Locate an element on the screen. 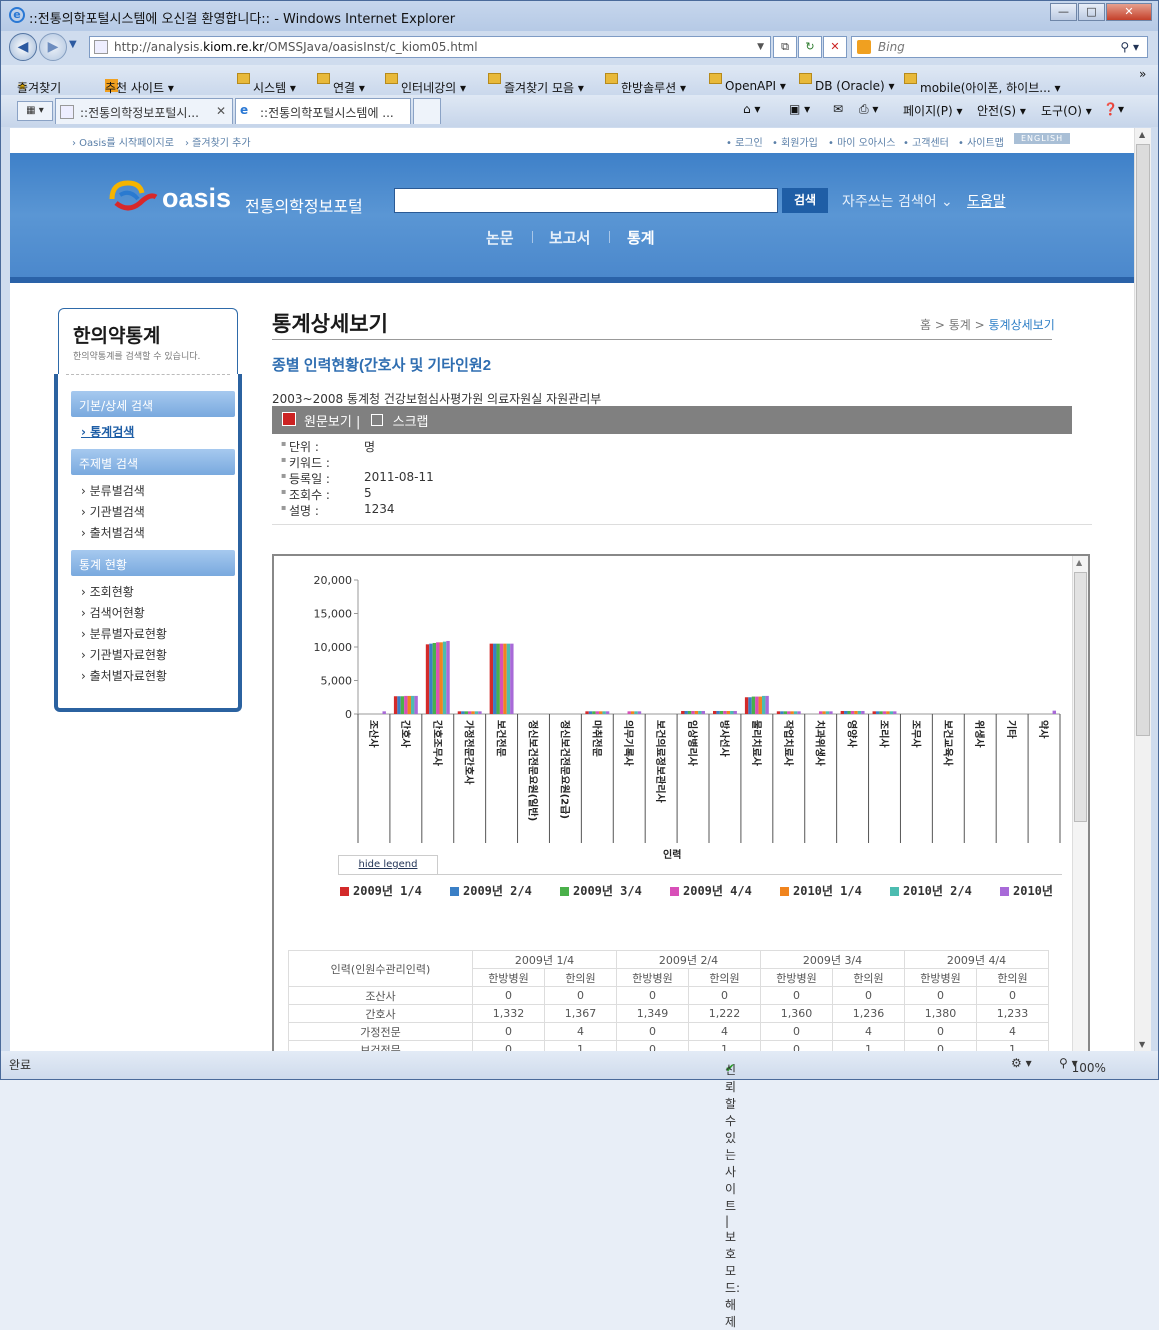  back-button: ◀ is located at coordinates (23, 47).